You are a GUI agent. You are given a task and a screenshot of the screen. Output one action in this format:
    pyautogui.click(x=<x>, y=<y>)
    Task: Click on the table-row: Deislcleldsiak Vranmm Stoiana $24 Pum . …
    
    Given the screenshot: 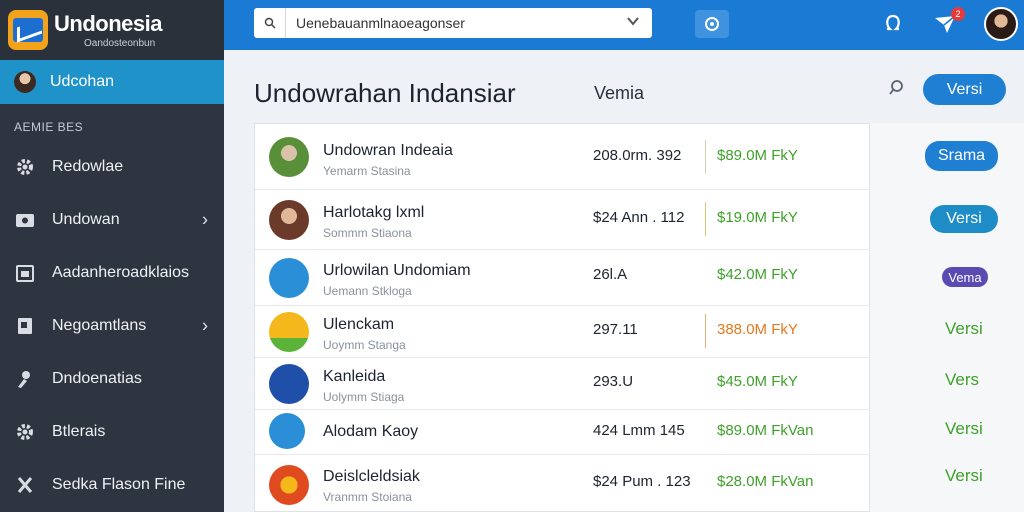 What is the action you would take?
    pyautogui.click(x=562, y=483)
    